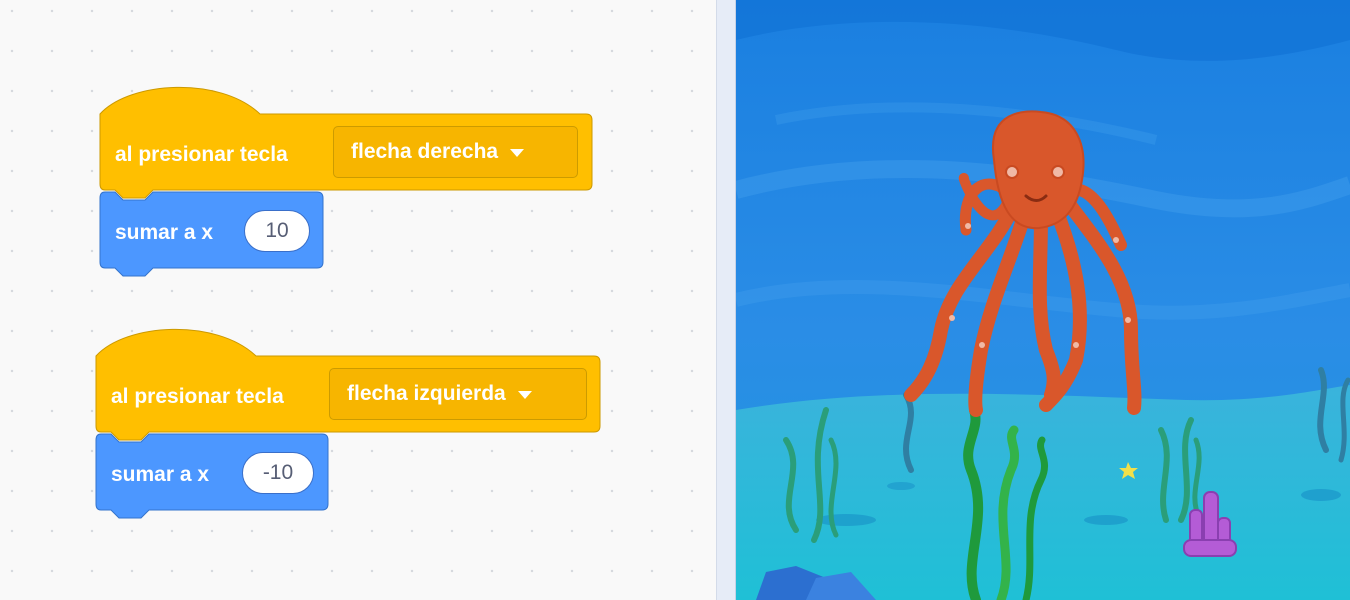 Image resolution: width=1350 pixels, height=600 pixels. What do you see at coordinates (277, 231) in the screenshot?
I see `change-x-input: 10` at bounding box center [277, 231].